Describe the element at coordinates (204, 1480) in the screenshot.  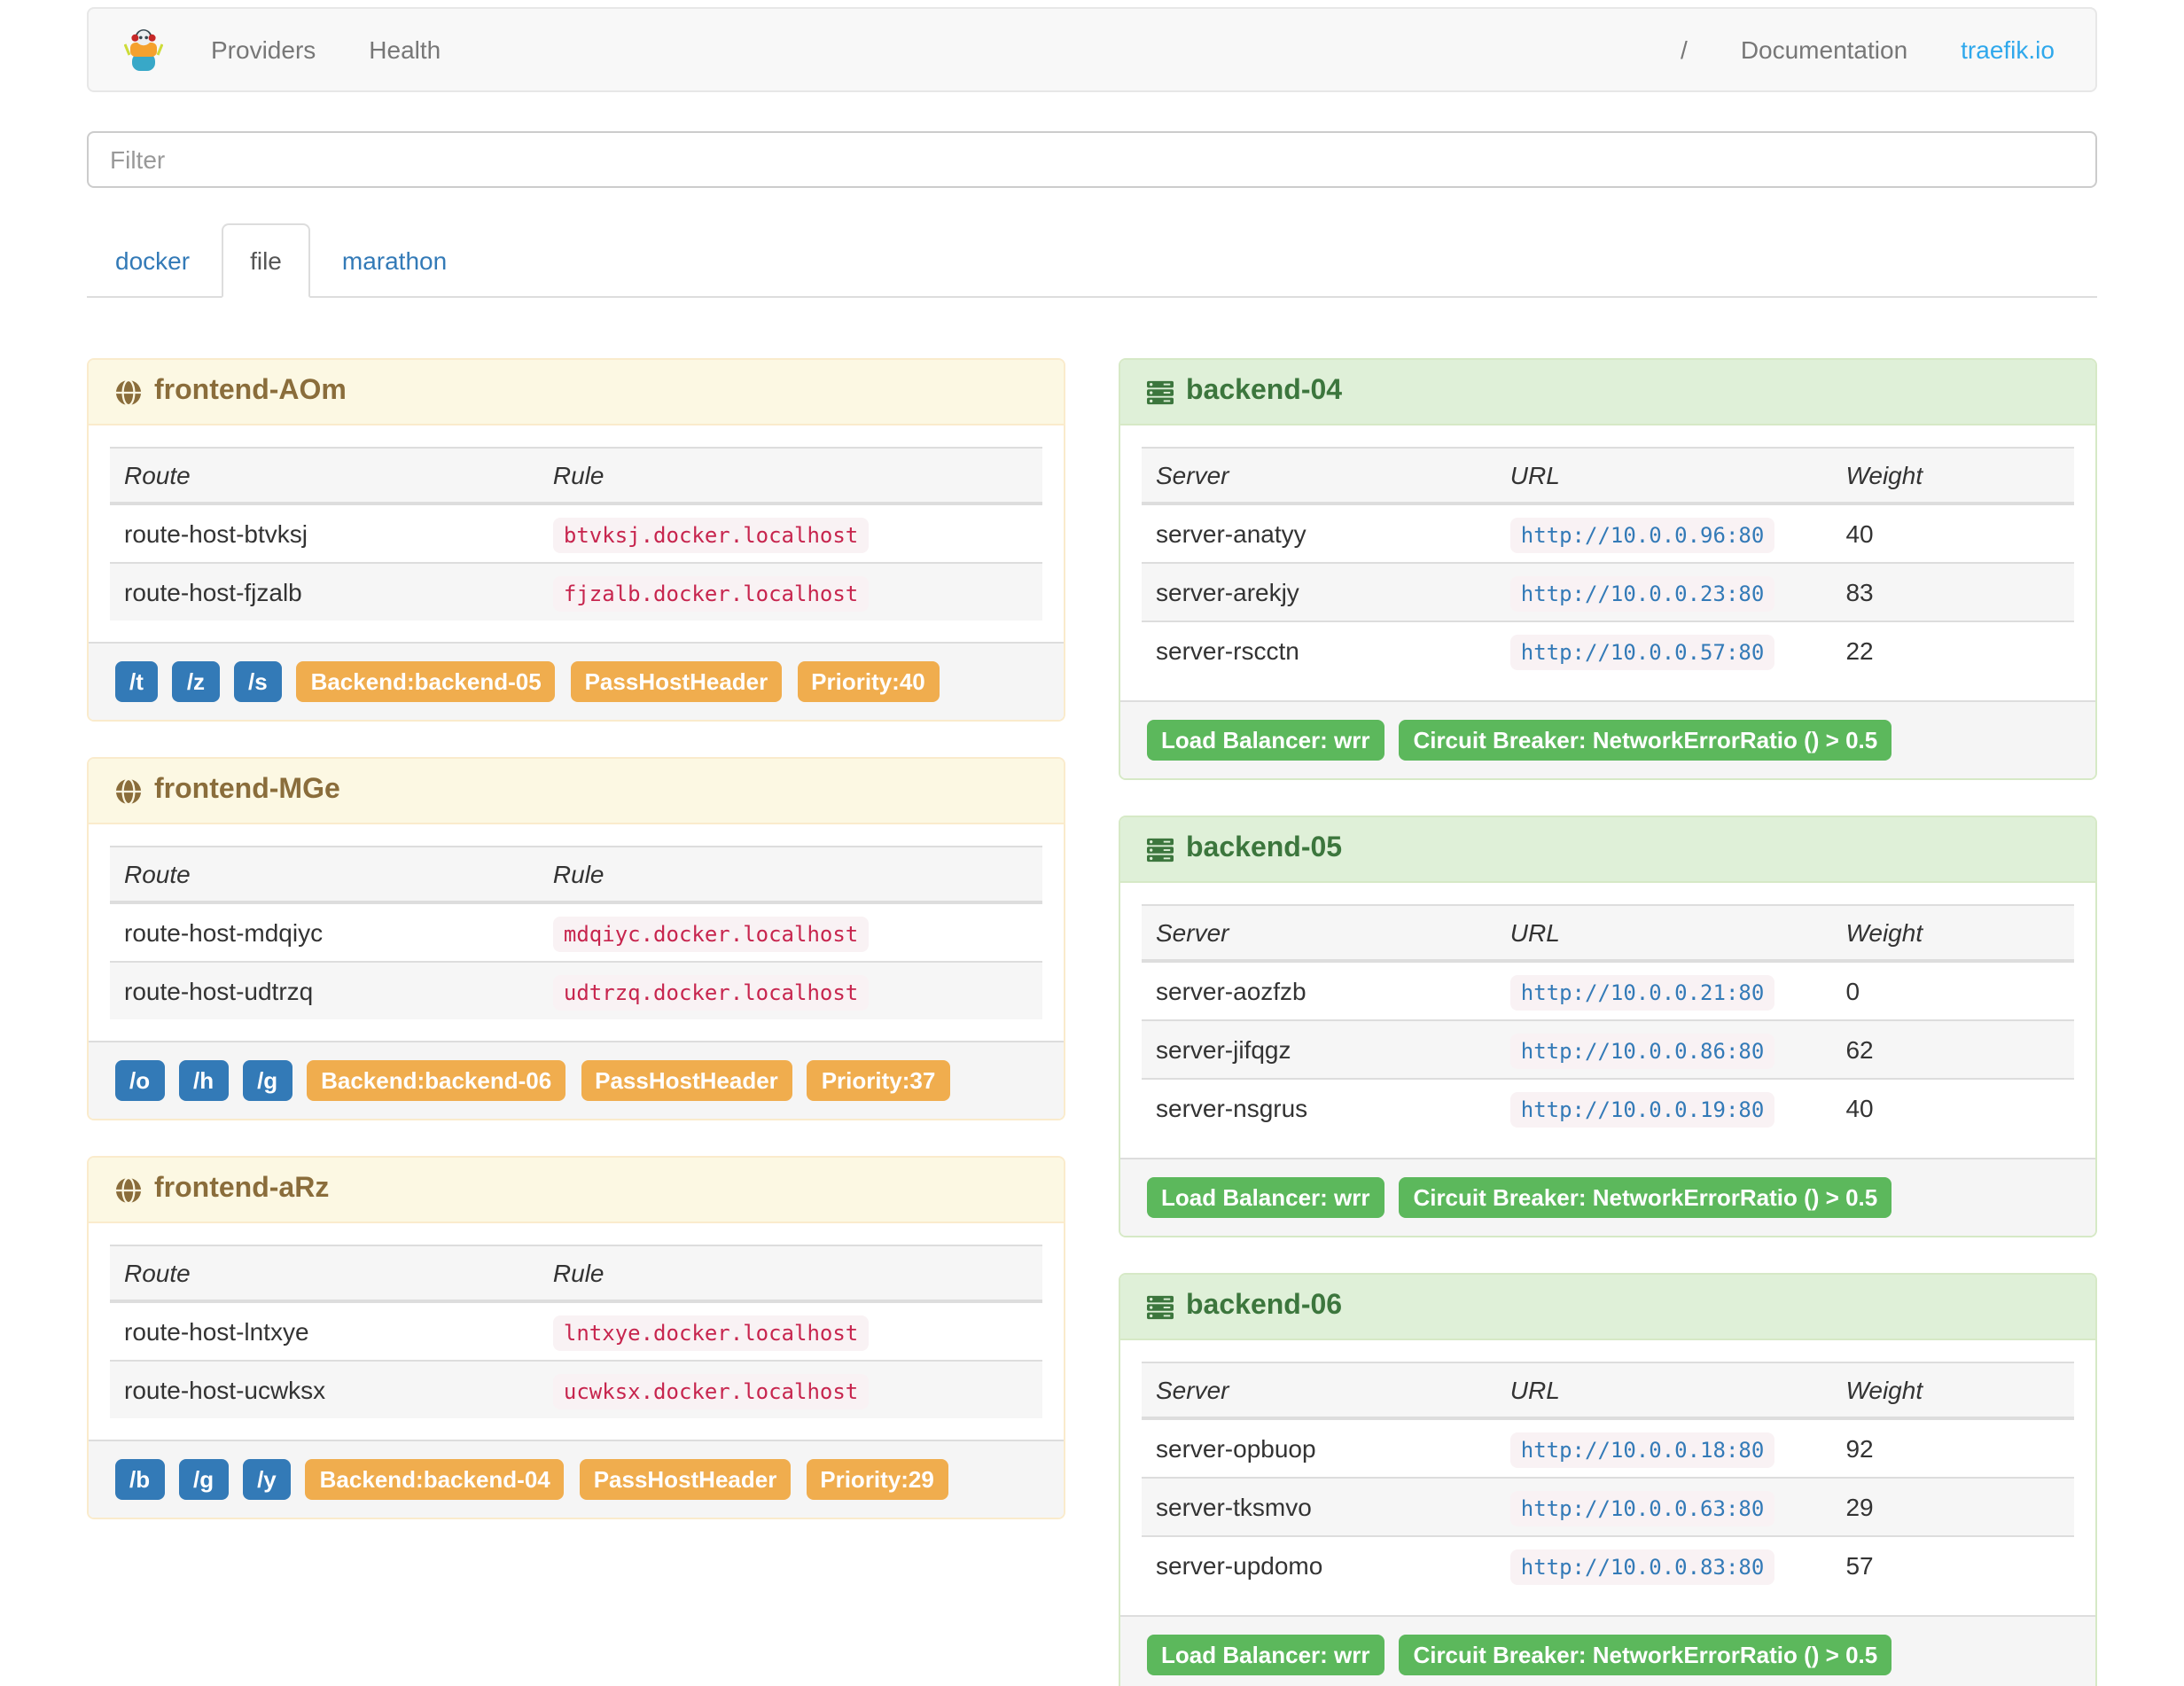
I see `route-path-badge: /g` at that location.